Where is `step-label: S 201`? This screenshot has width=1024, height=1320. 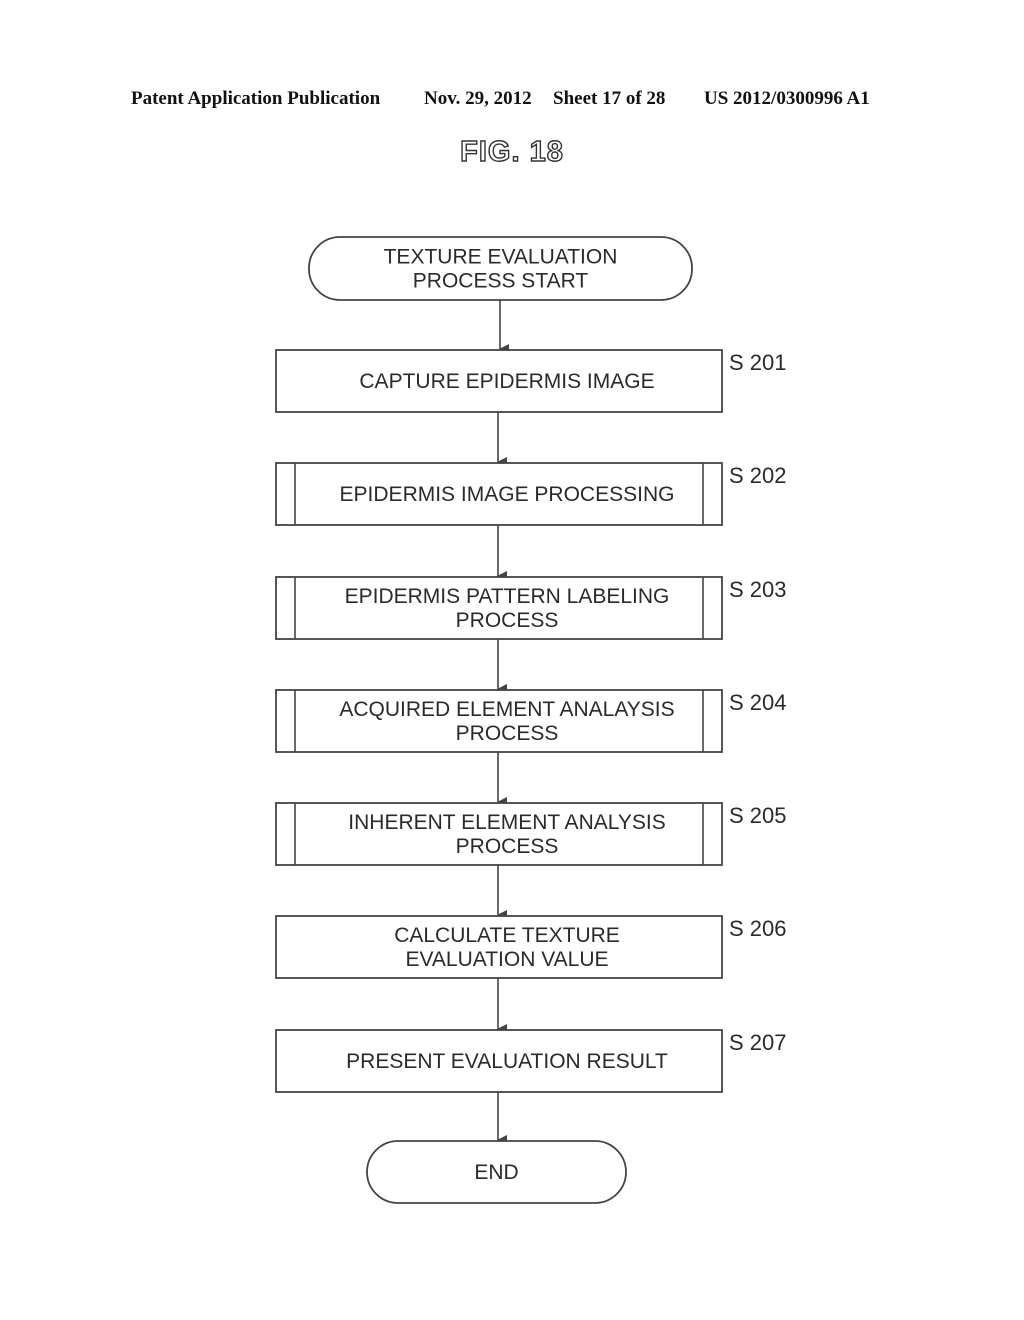 step-label: S 201 is located at coordinates (758, 362).